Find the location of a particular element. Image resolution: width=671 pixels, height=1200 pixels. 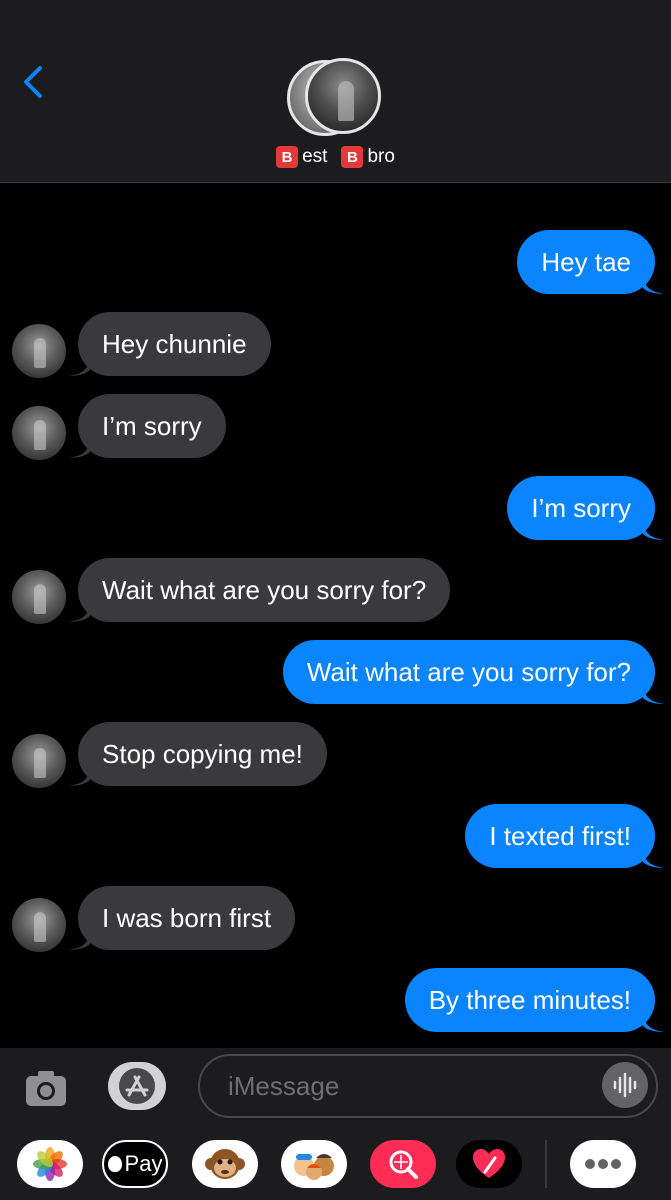

message-row-sent: Hey tae is located at coordinates (335, 263).